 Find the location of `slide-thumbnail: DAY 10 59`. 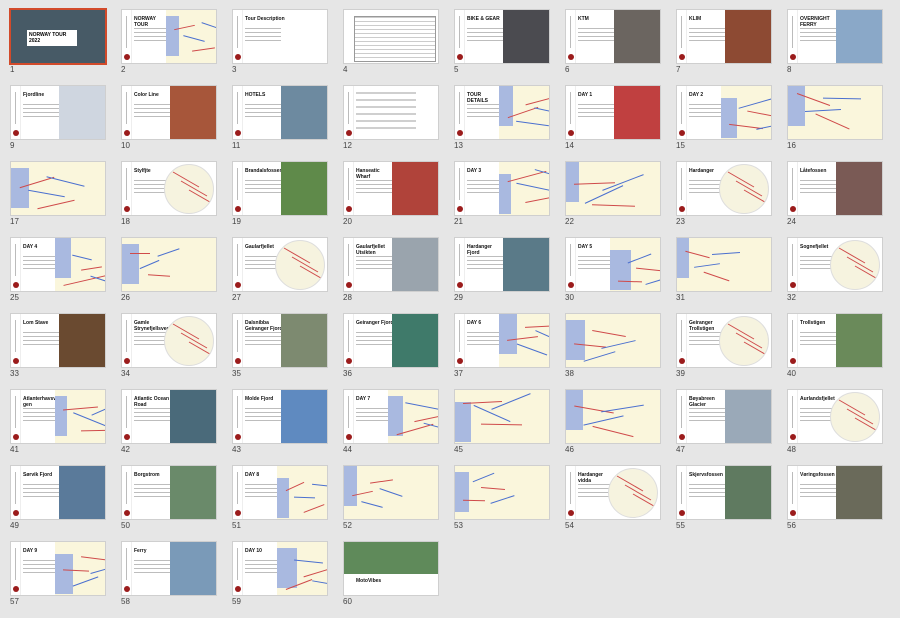

slide-thumbnail: DAY 10 59 is located at coordinates (280, 575).